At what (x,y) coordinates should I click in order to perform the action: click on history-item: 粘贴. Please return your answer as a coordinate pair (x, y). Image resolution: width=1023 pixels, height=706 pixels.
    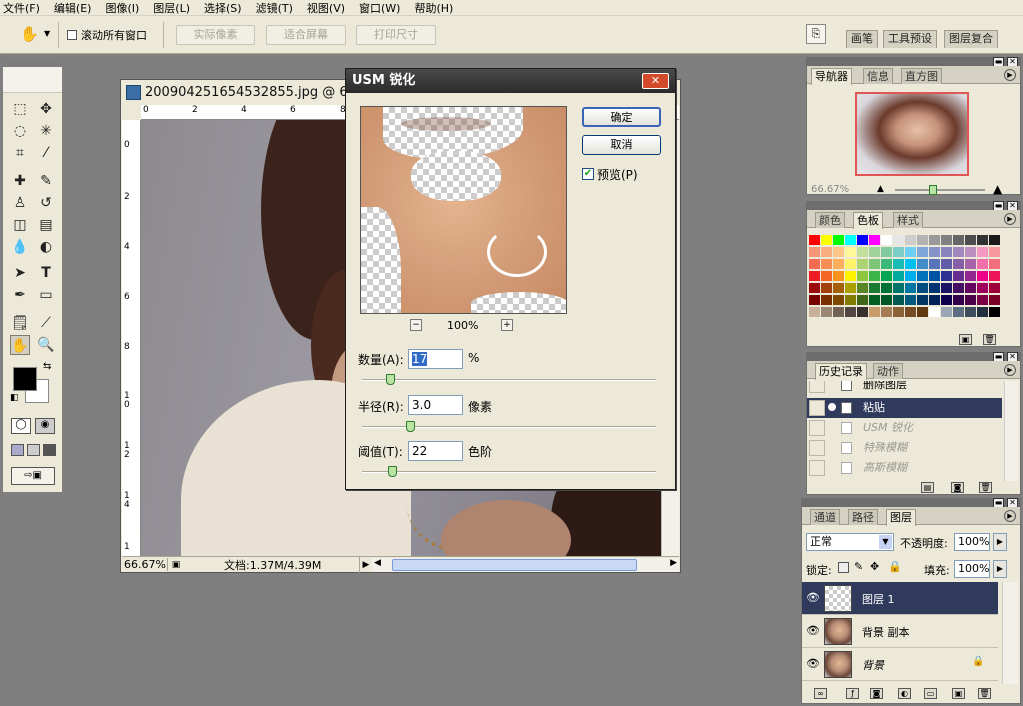
    Looking at the image, I should click on (904, 408).